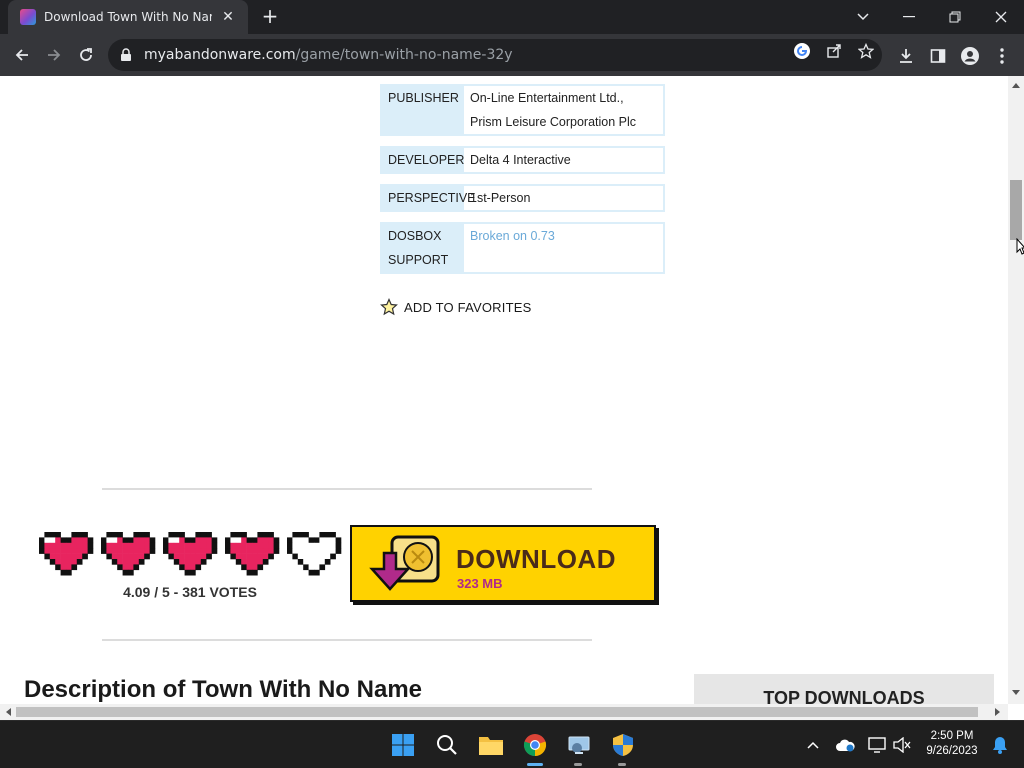  Describe the element at coordinates (468, 307) in the screenshot. I see `add-to-favorites-label: ADD TO FAVORITES` at that location.